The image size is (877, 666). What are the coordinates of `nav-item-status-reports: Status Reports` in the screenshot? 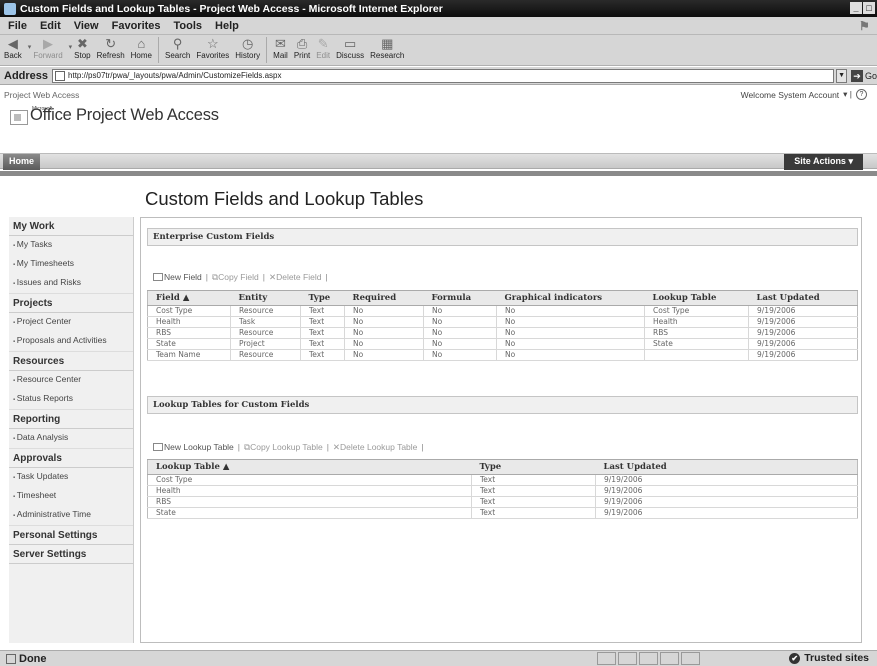 It's located at (71, 399).